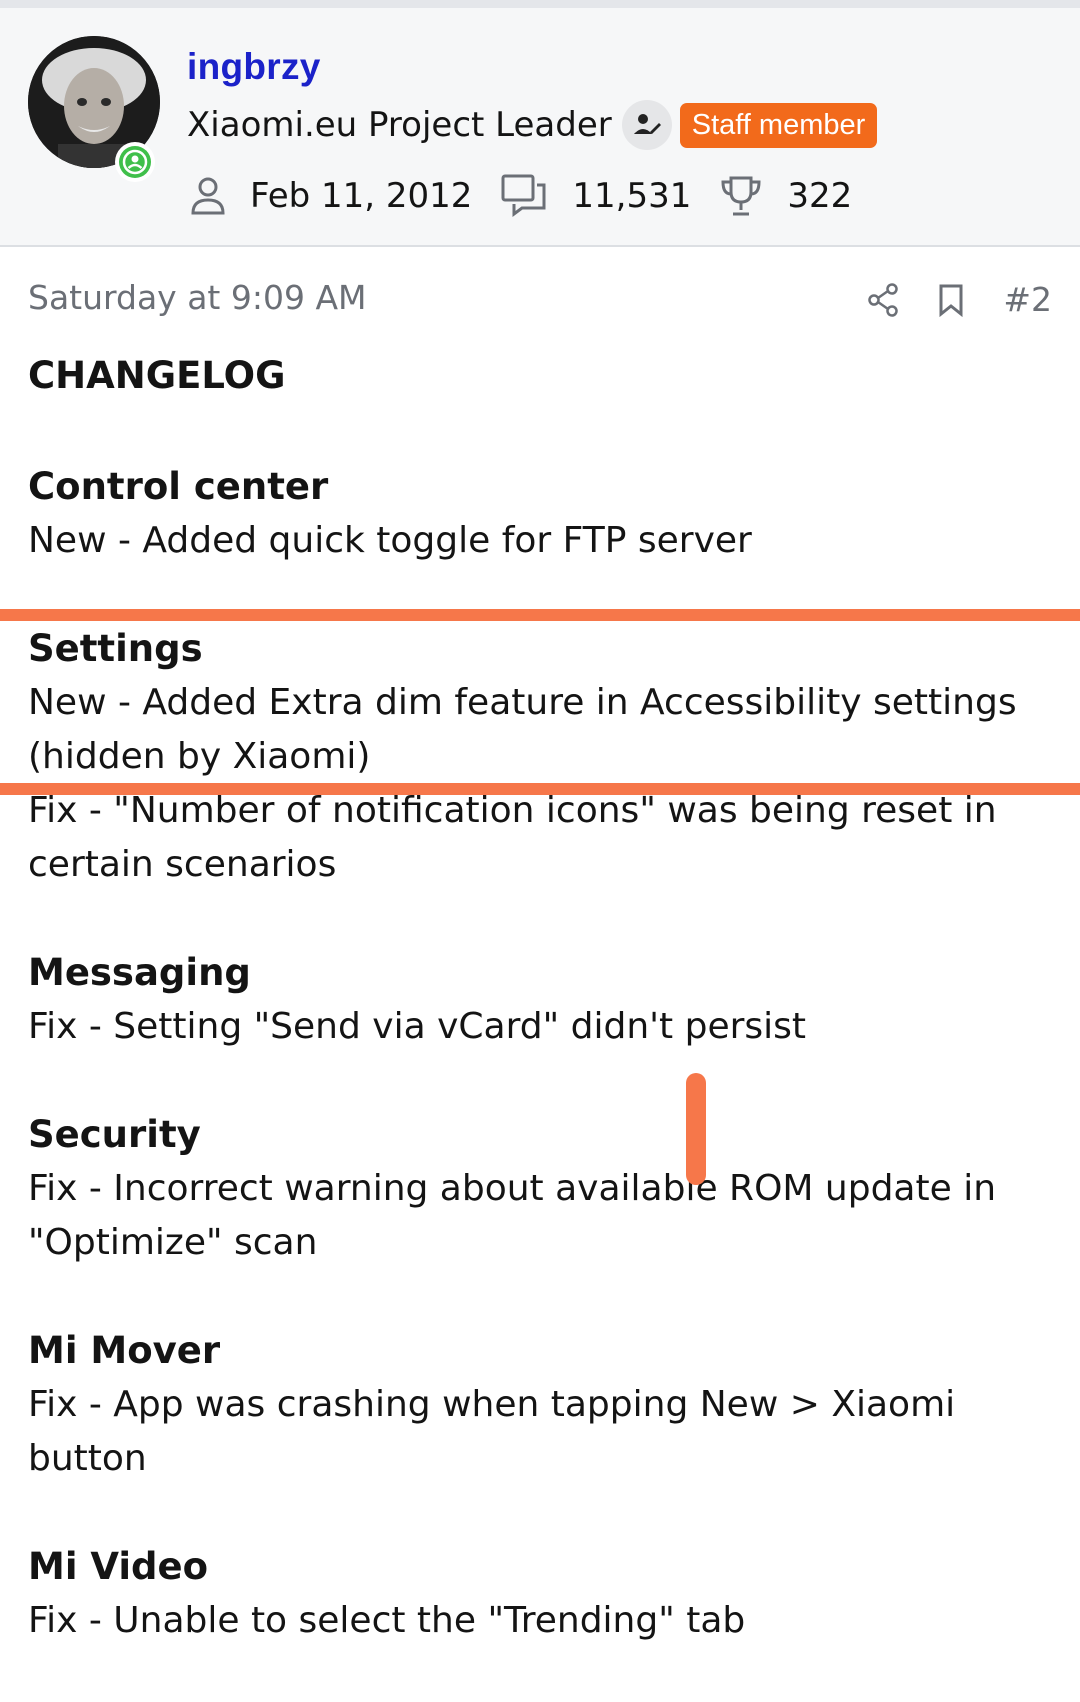 Image resolution: width=1080 pixels, height=1702 pixels. What do you see at coordinates (632, 196) in the screenshot?
I see `message-count: 11,531` at bounding box center [632, 196].